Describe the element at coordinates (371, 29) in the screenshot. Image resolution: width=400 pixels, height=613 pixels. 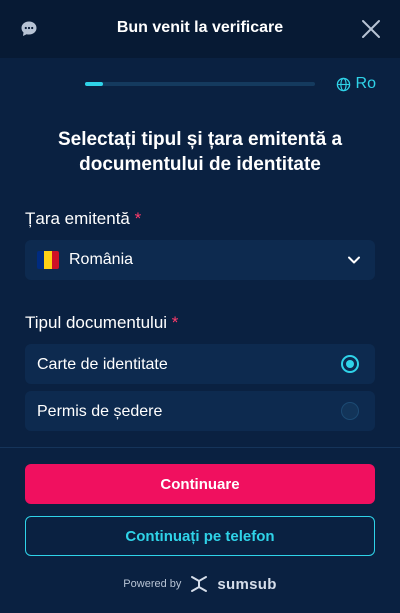
I see `close-icon` at that location.